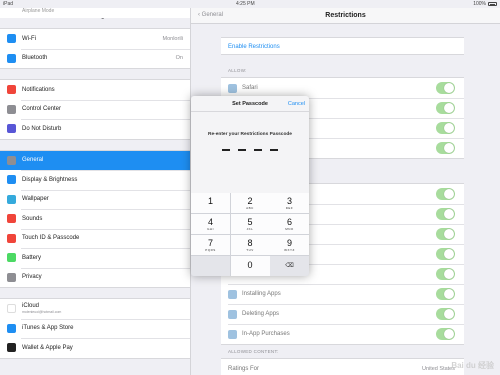 The height and width of the screenshot is (375, 500). What do you see at coordinates (95, 277) in the screenshot?
I see `sidebar-item-privacy: Privacy` at bounding box center [95, 277].